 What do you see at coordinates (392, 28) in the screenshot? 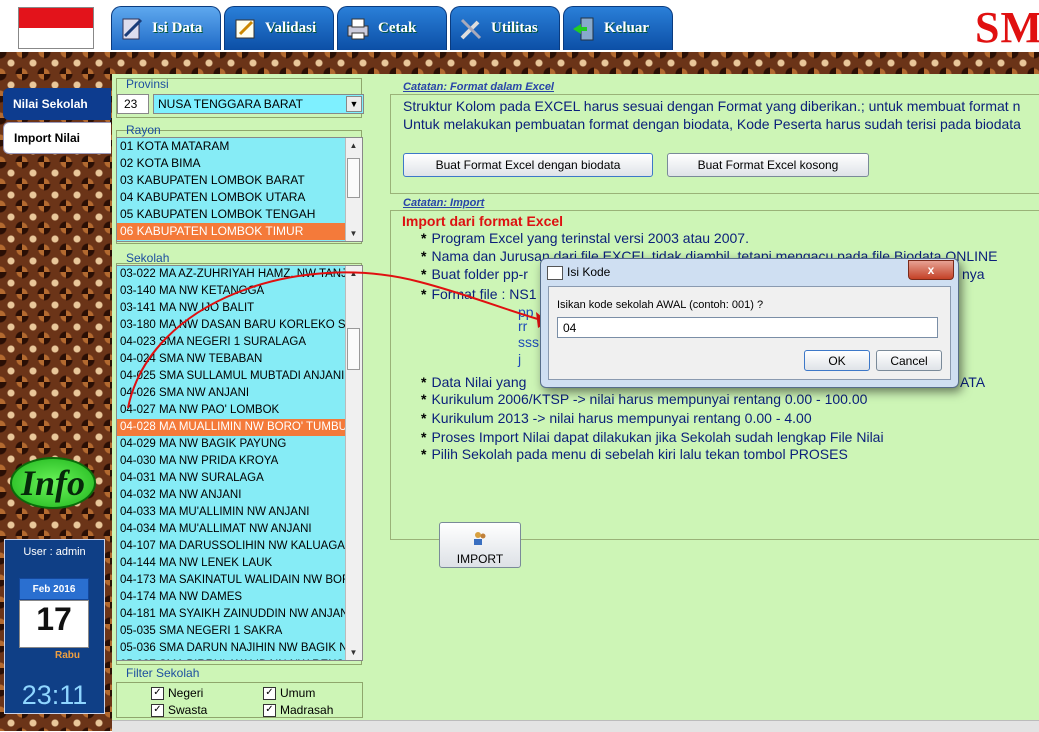
I see `tab-cetak: Cetak` at bounding box center [392, 28].